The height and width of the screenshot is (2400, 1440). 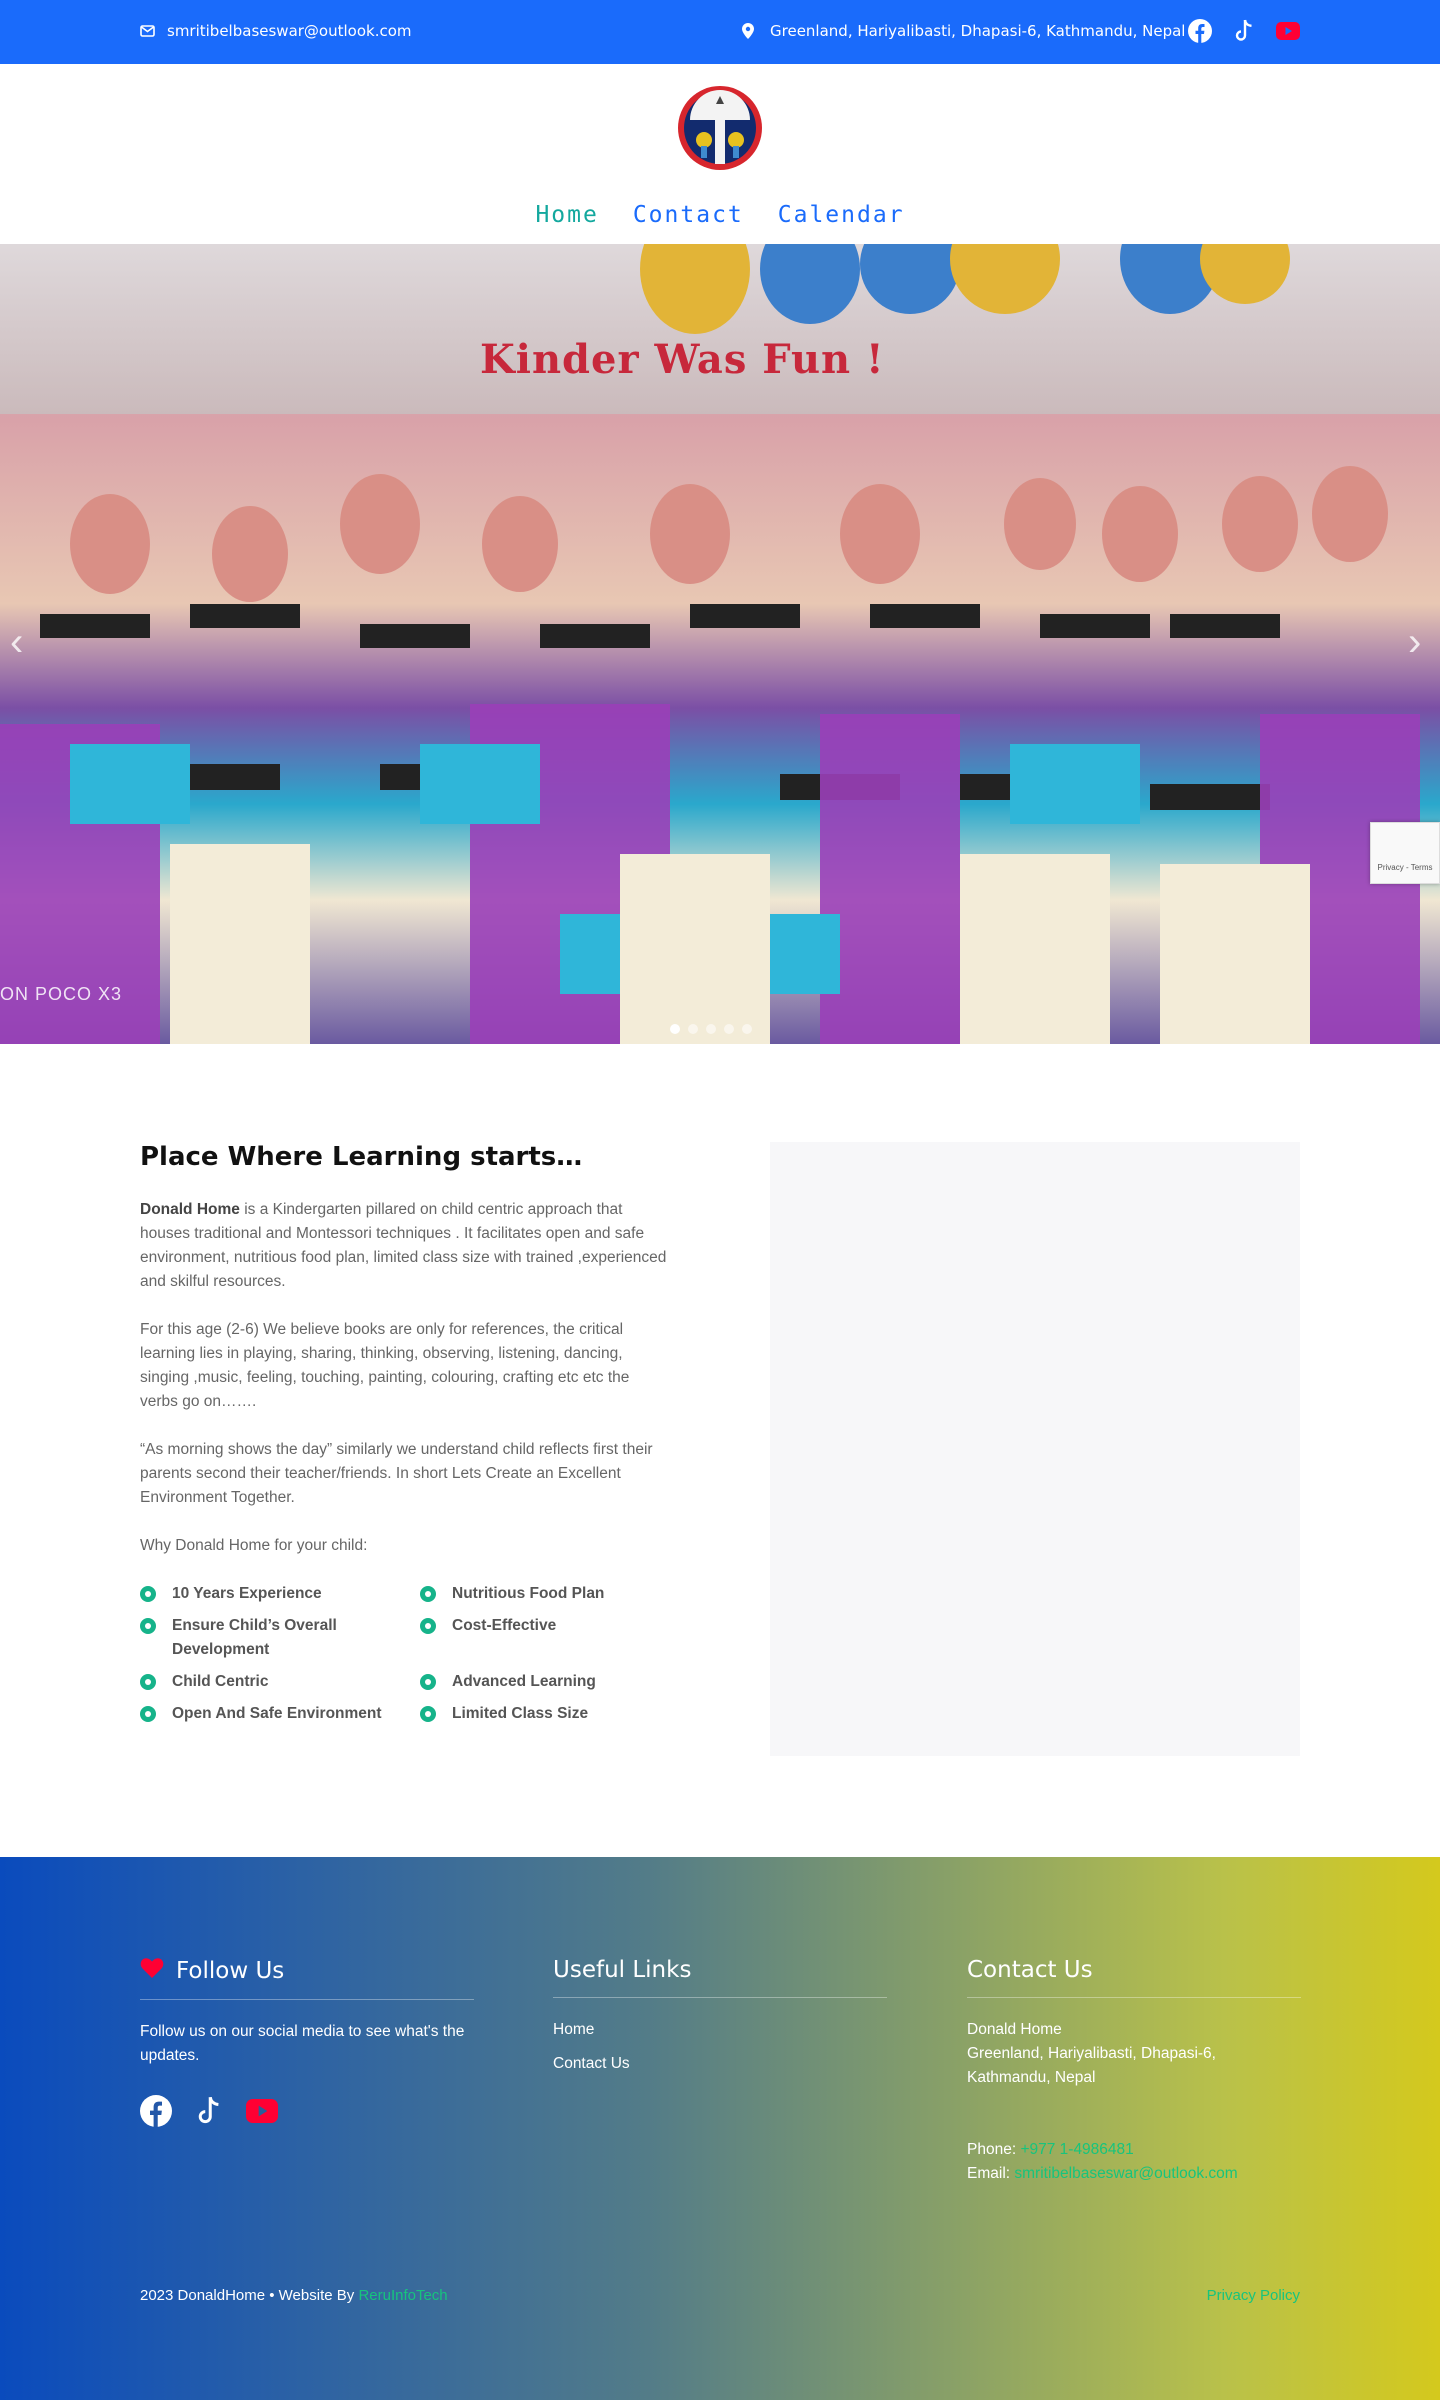 I want to click on contact-phone: +977 1-4986481, so click(x=1076, y=2149).